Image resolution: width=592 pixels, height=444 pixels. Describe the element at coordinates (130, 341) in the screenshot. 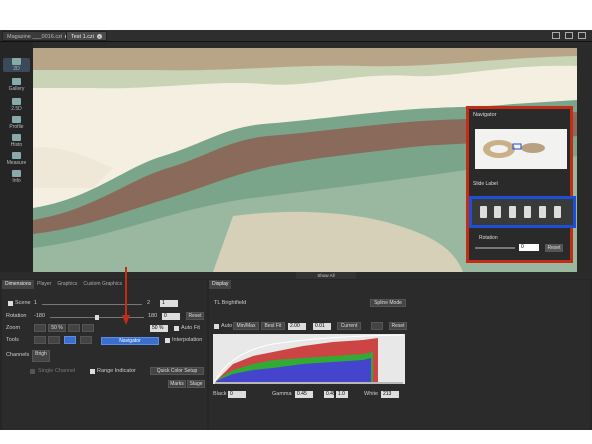

I see `navigator-button: Navigator` at that location.